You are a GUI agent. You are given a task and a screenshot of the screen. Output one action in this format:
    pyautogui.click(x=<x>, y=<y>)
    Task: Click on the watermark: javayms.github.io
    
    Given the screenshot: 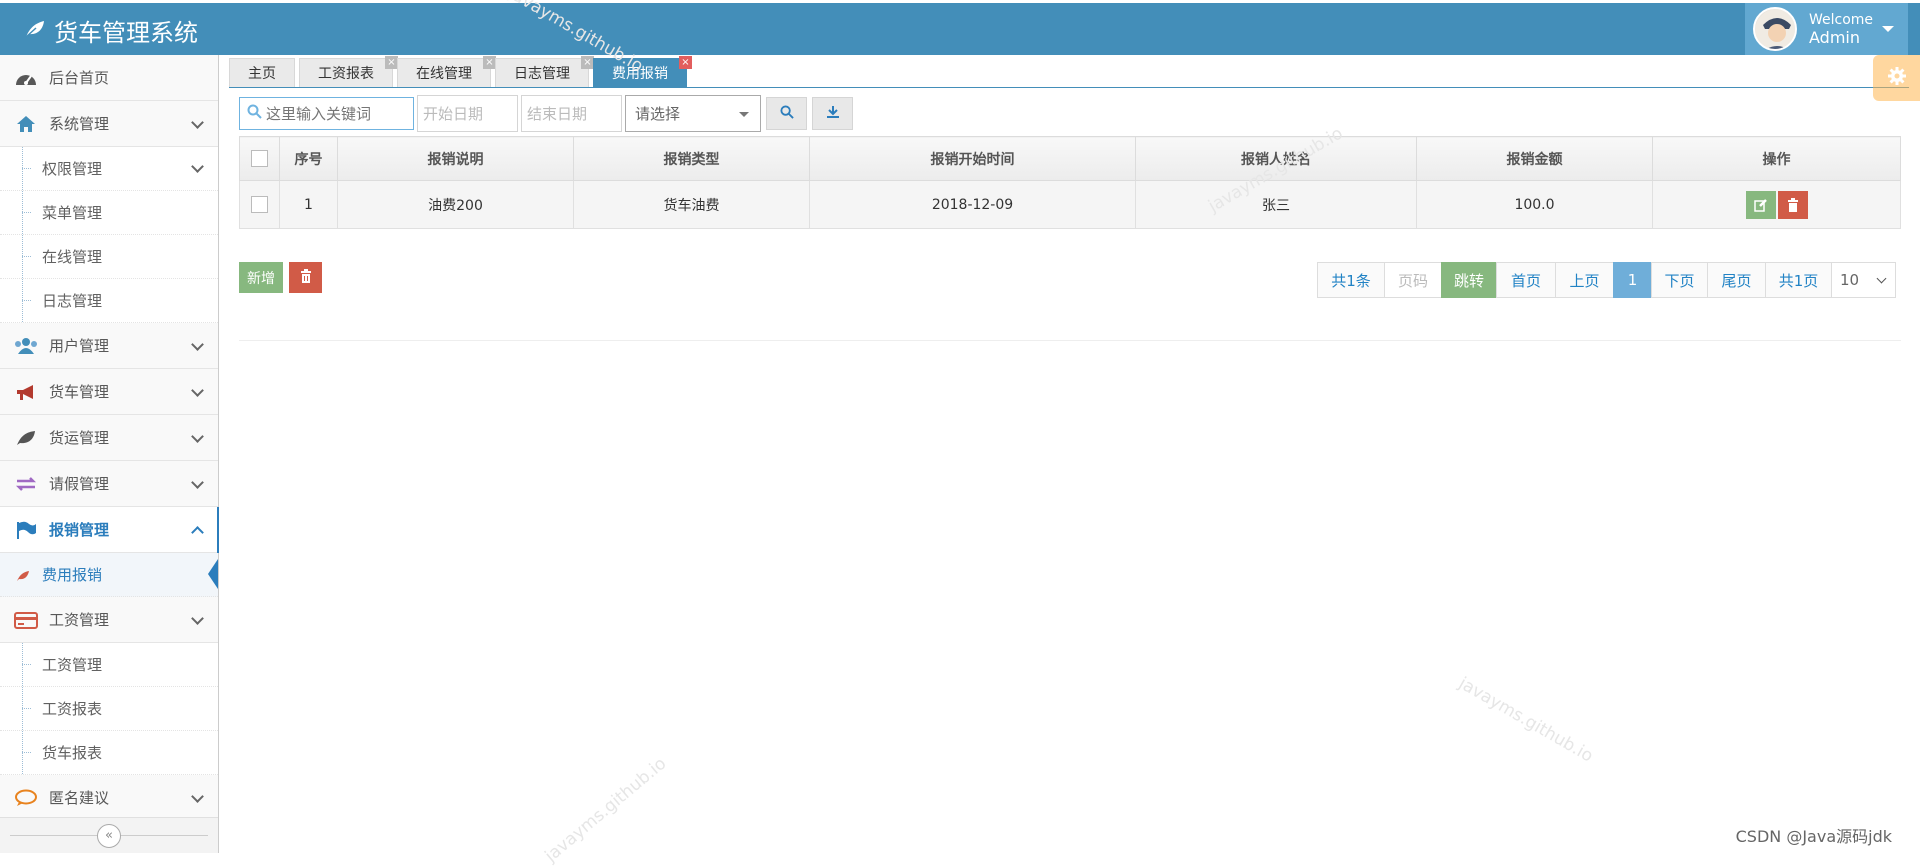 What is the action you would take?
    pyautogui.click(x=1526, y=720)
    